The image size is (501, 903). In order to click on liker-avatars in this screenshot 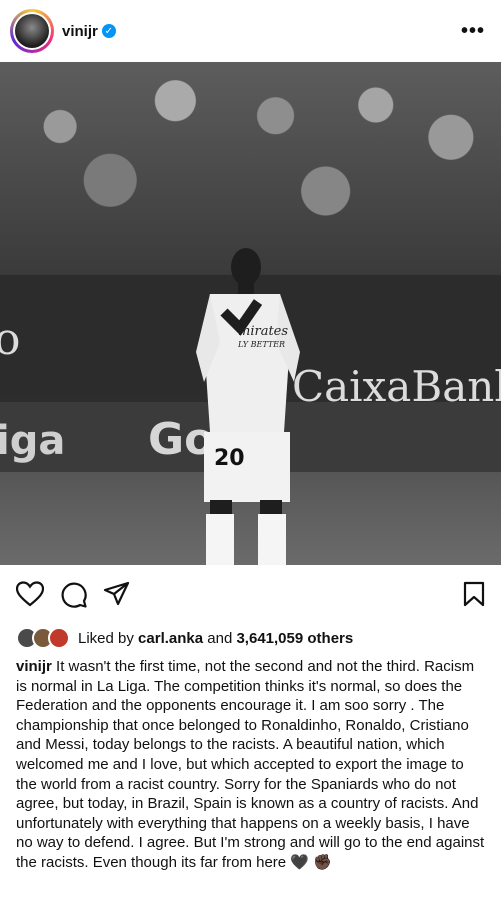, I will do `click(43, 638)`.